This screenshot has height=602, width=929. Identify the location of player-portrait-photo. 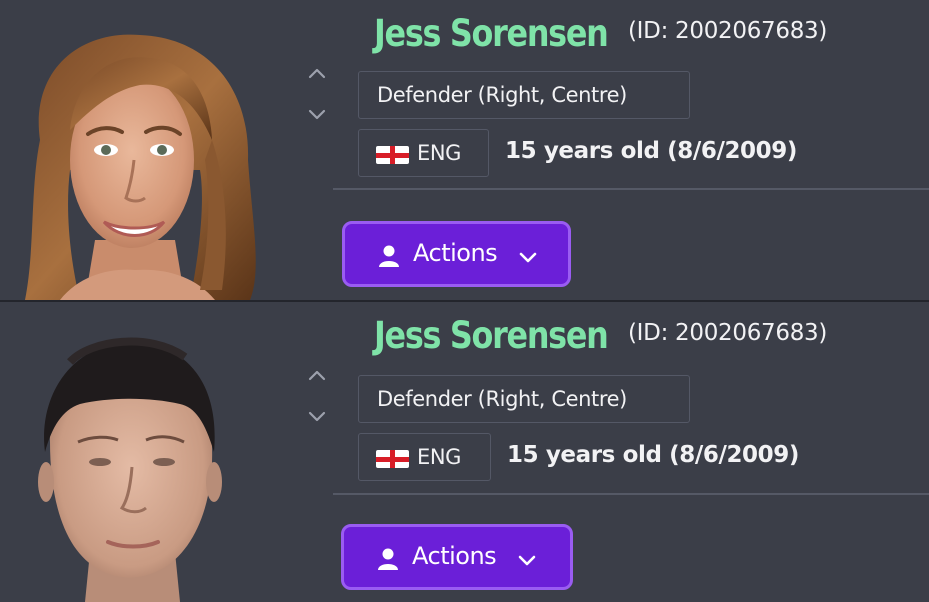
(135, 150).